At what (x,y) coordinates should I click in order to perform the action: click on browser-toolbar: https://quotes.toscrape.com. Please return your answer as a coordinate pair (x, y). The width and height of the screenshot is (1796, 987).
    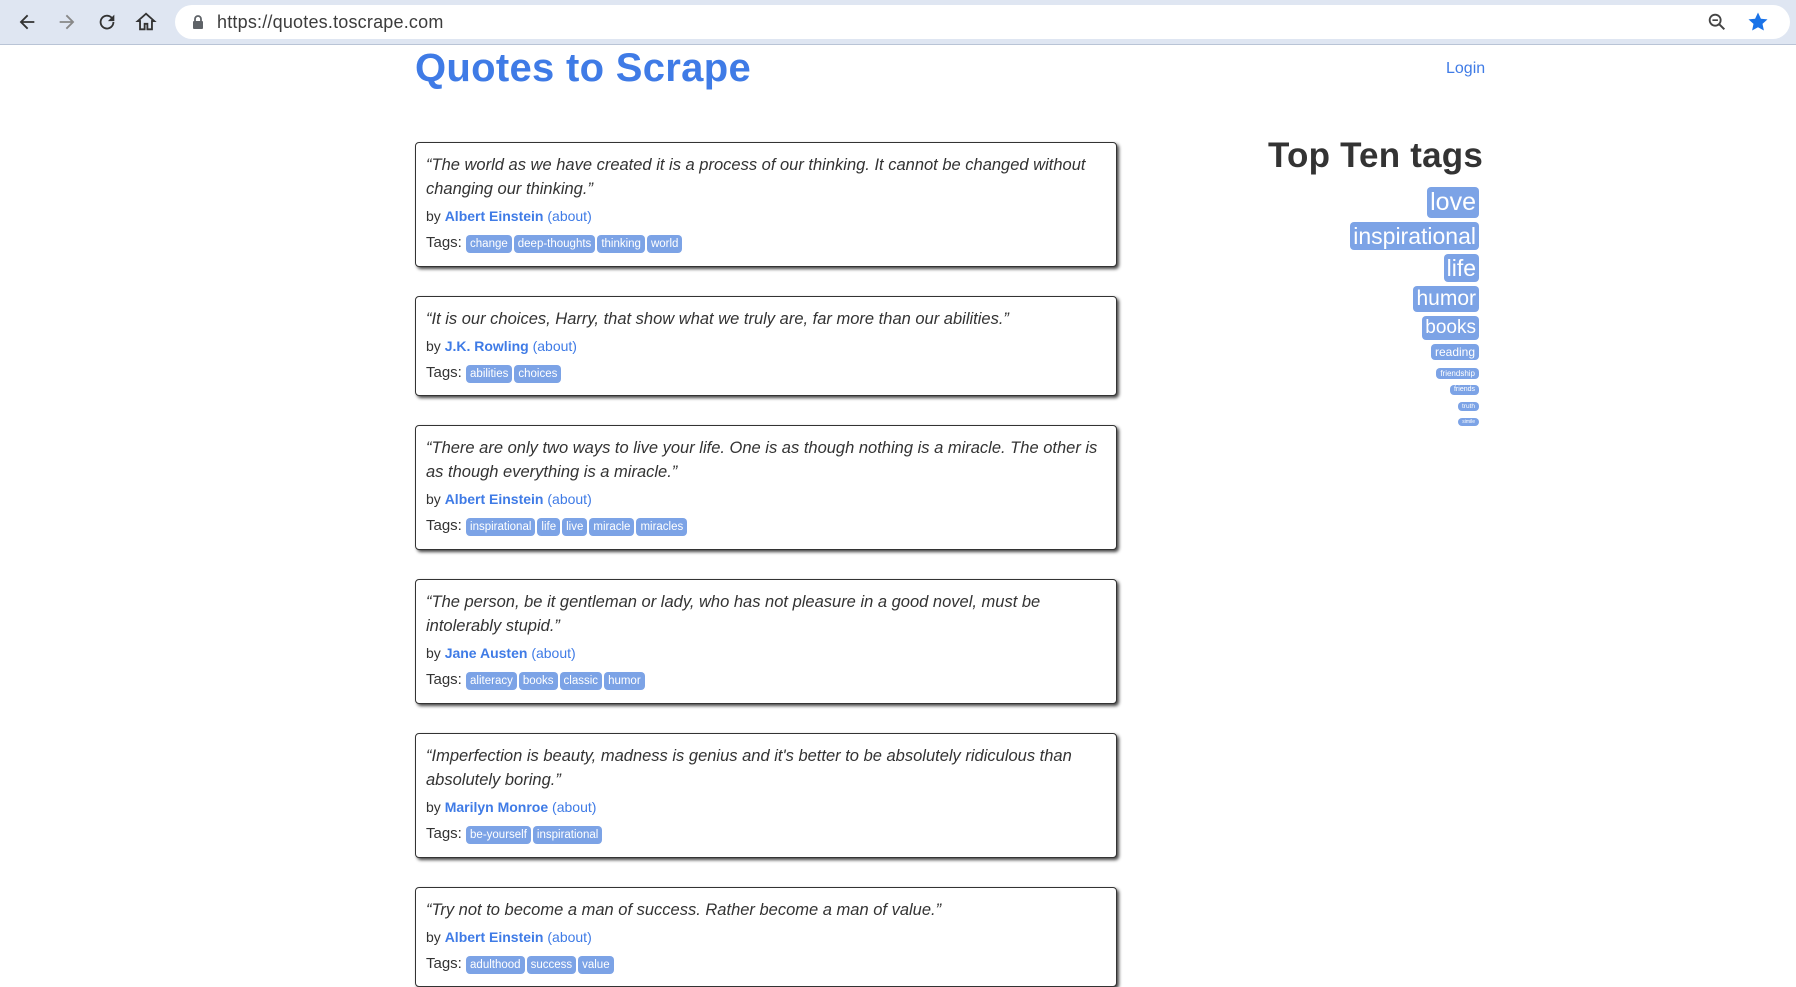
    Looking at the image, I should click on (898, 22).